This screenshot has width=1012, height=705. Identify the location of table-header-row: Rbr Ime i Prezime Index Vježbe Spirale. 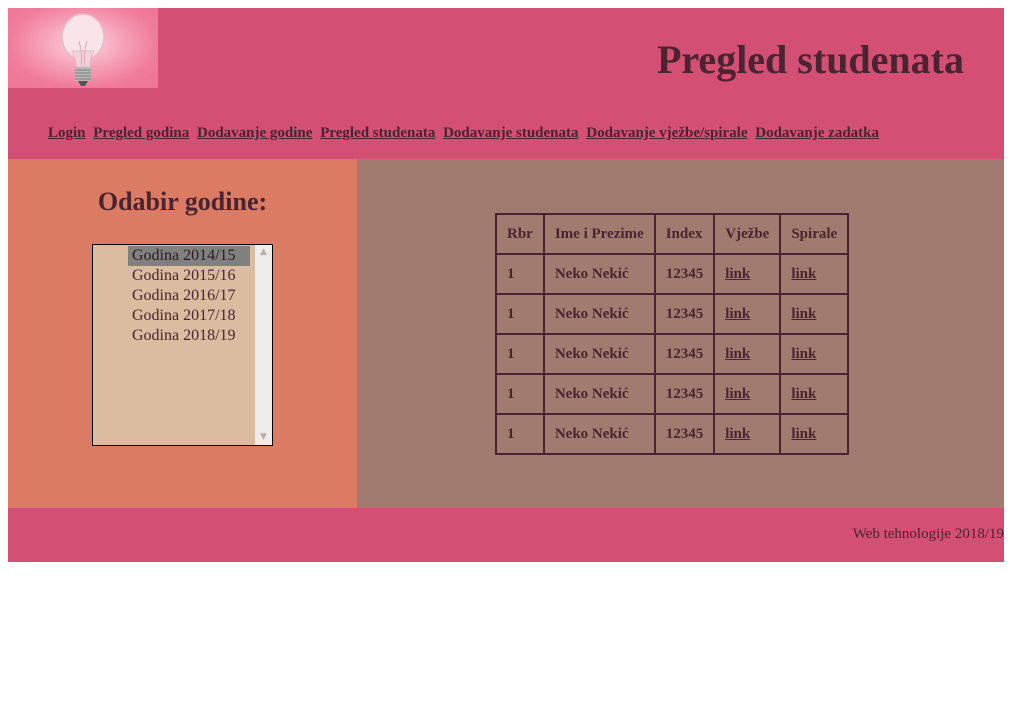
(672, 234).